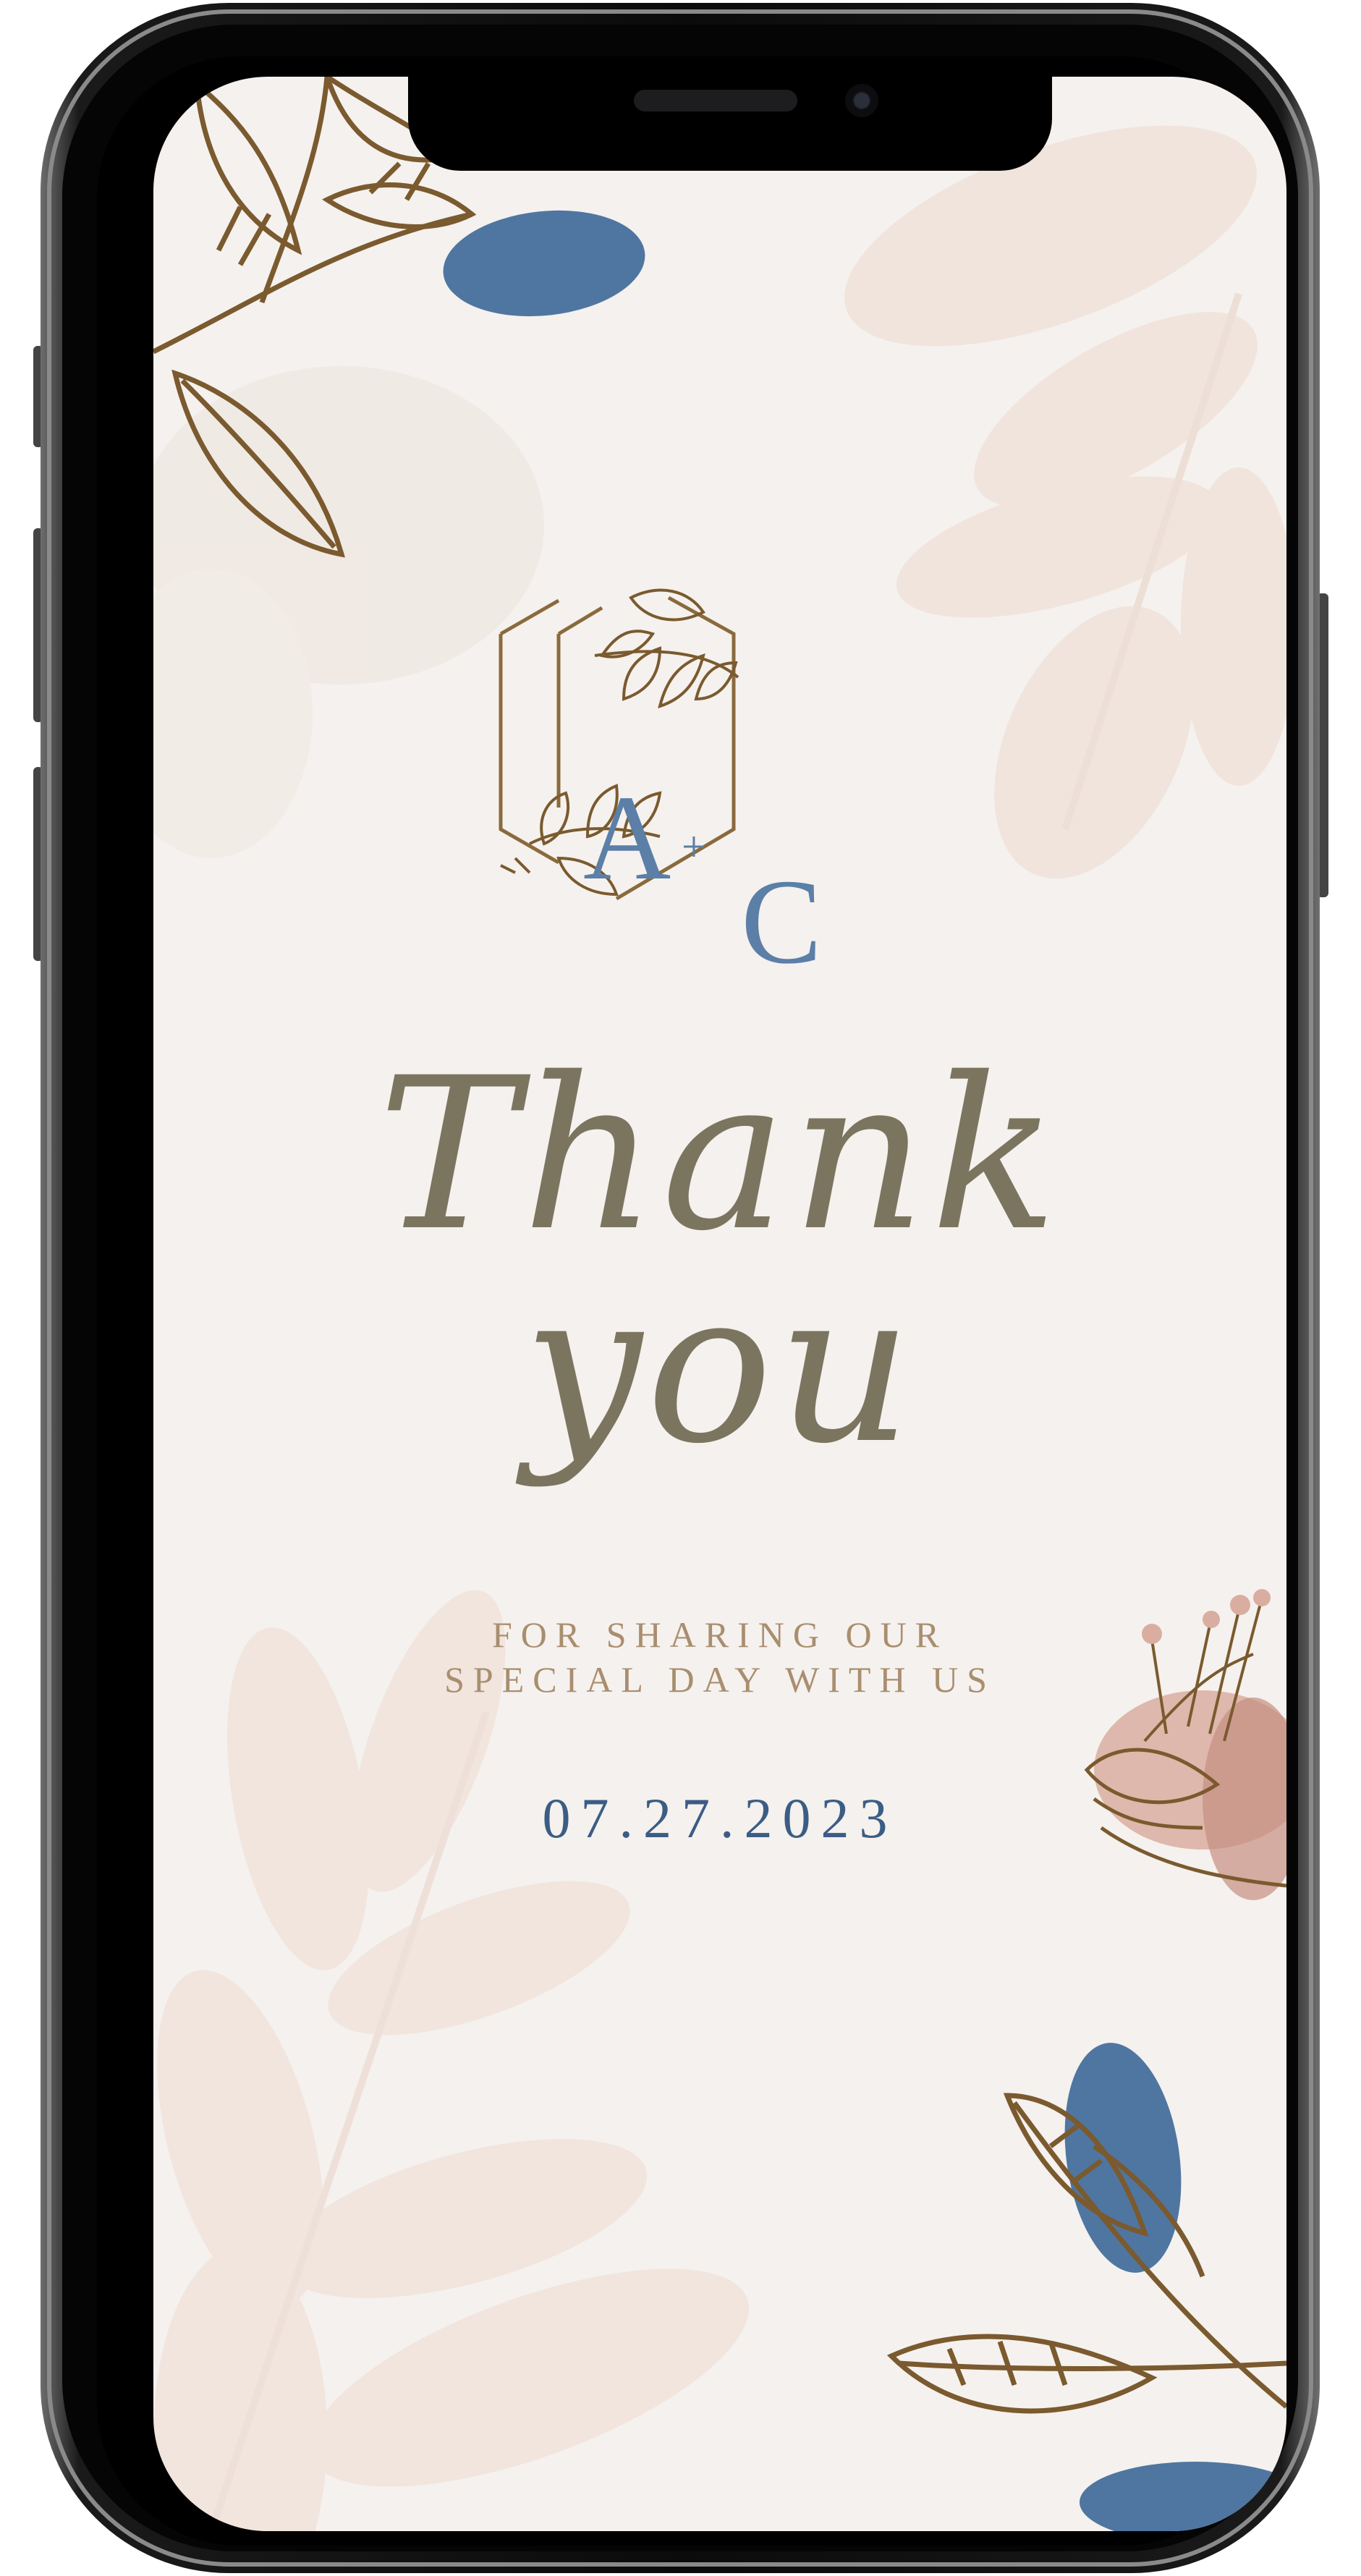 The height and width of the screenshot is (2576, 1361). I want to click on notch, so click(730, 124).